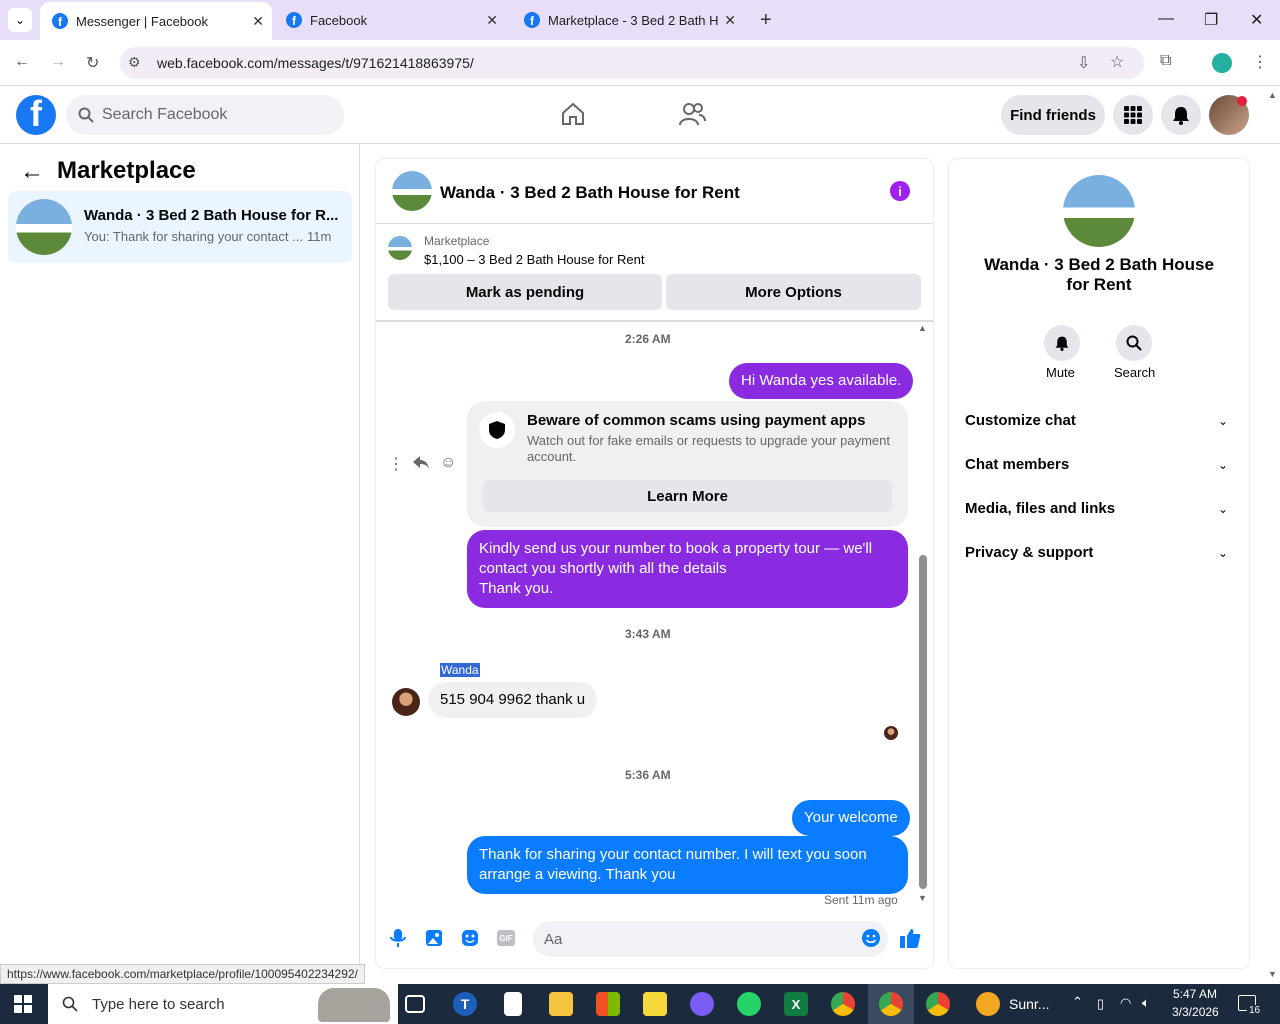  I want to click on store-icon, so click(608, 1004).